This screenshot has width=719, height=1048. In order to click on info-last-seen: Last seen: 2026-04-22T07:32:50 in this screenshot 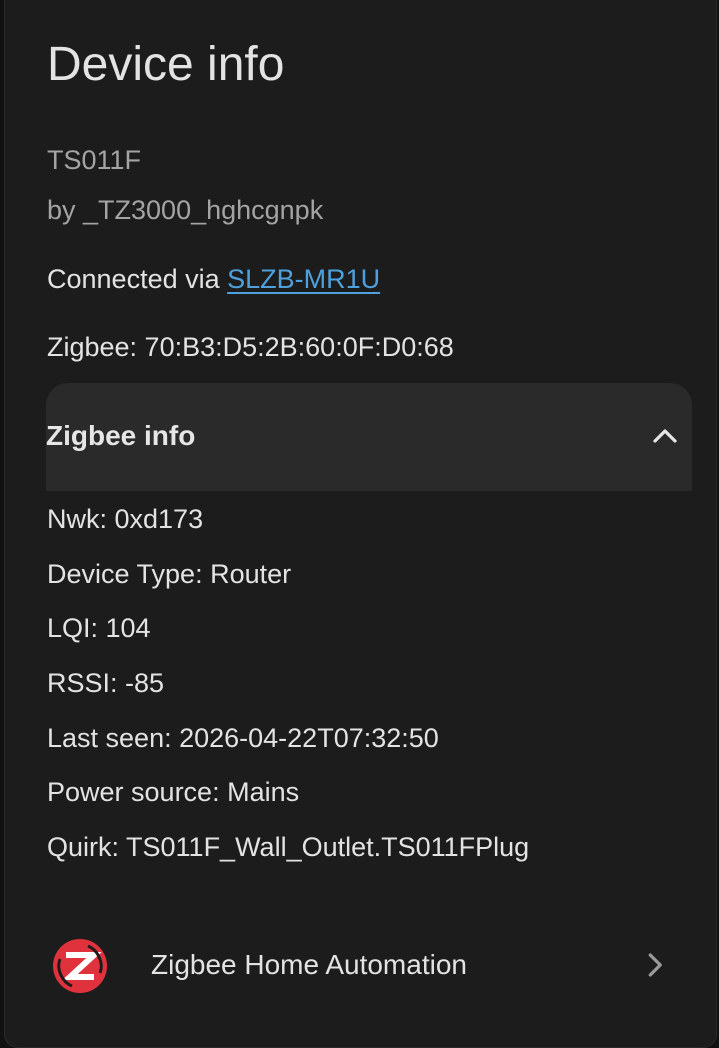, I will do `click(243, 737)`.